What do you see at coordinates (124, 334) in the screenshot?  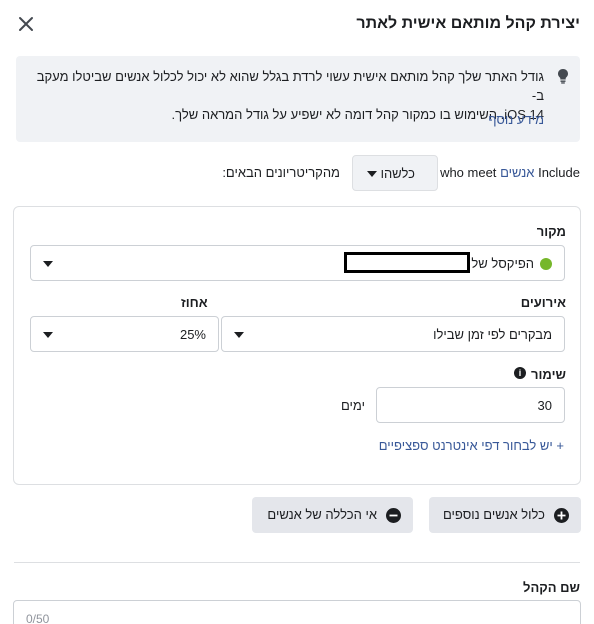 I see `percent-dropdown: 25%` at bounding box center [124, 334].